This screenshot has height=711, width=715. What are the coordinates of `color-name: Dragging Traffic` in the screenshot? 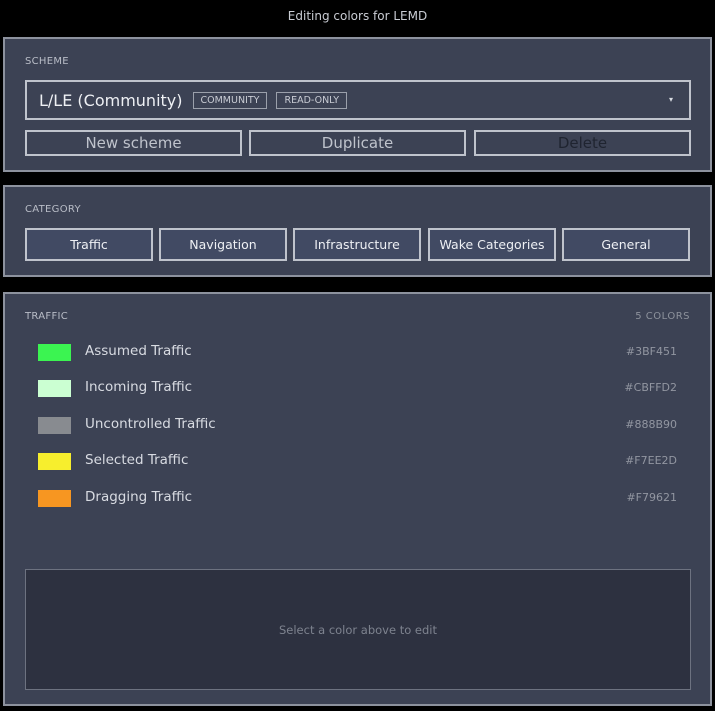 It's located at (139, 497).